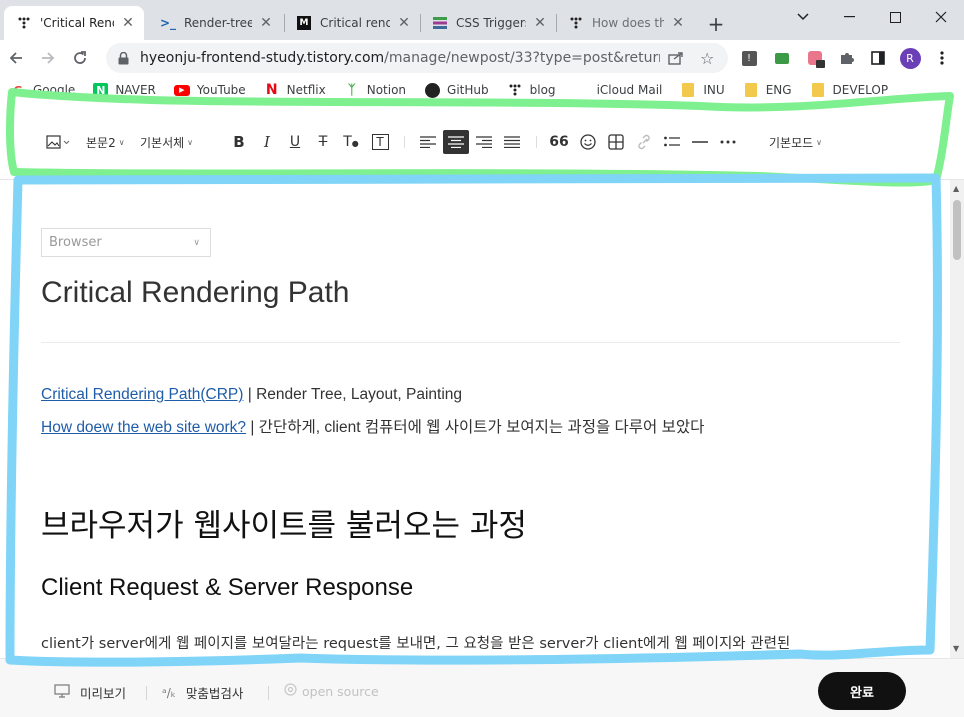  I want to click on bookmark-netflix: N Netflix, so click(295, 90).